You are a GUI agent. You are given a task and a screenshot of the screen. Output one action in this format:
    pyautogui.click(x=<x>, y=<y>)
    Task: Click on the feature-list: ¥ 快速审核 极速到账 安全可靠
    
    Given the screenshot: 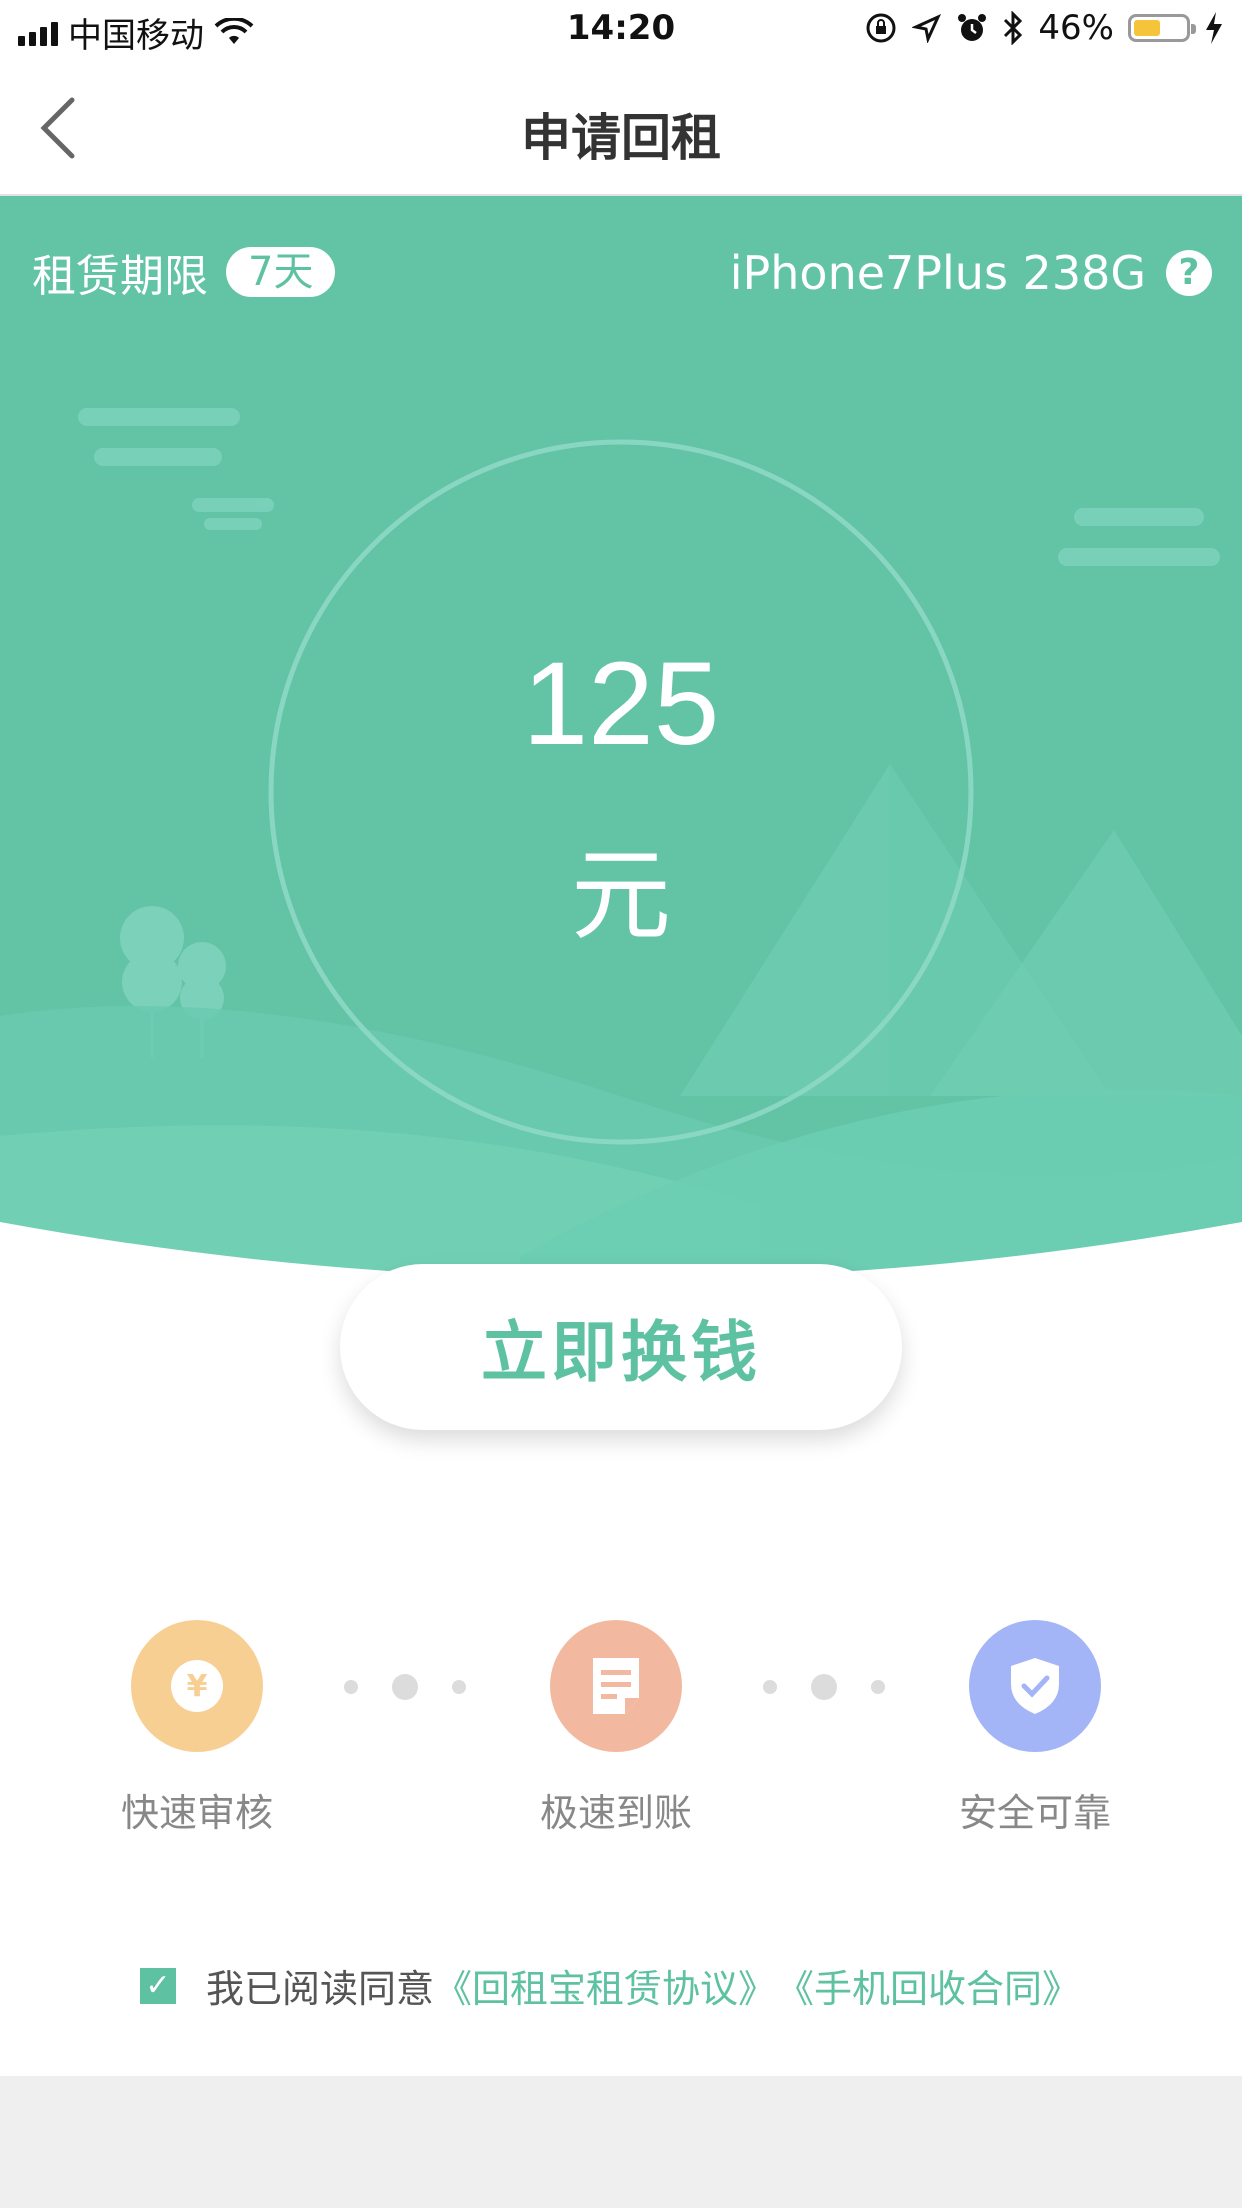 What is the action you would take?
    pyautogui.click(x=621, y=1730)
    